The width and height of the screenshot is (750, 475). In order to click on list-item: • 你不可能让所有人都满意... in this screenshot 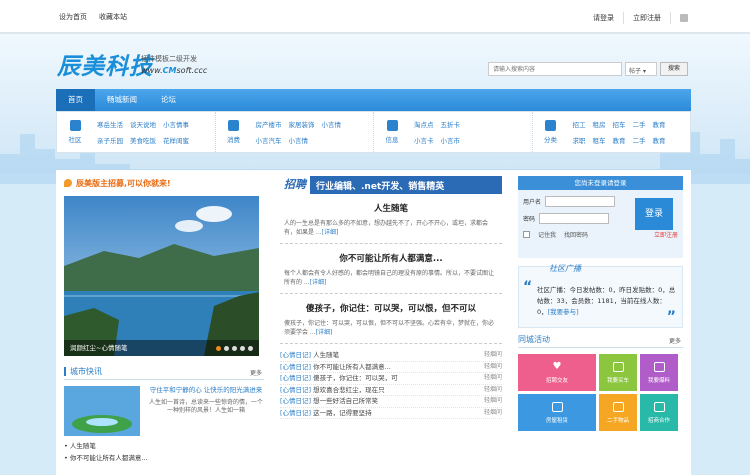, I will do `click(164, 458)`.